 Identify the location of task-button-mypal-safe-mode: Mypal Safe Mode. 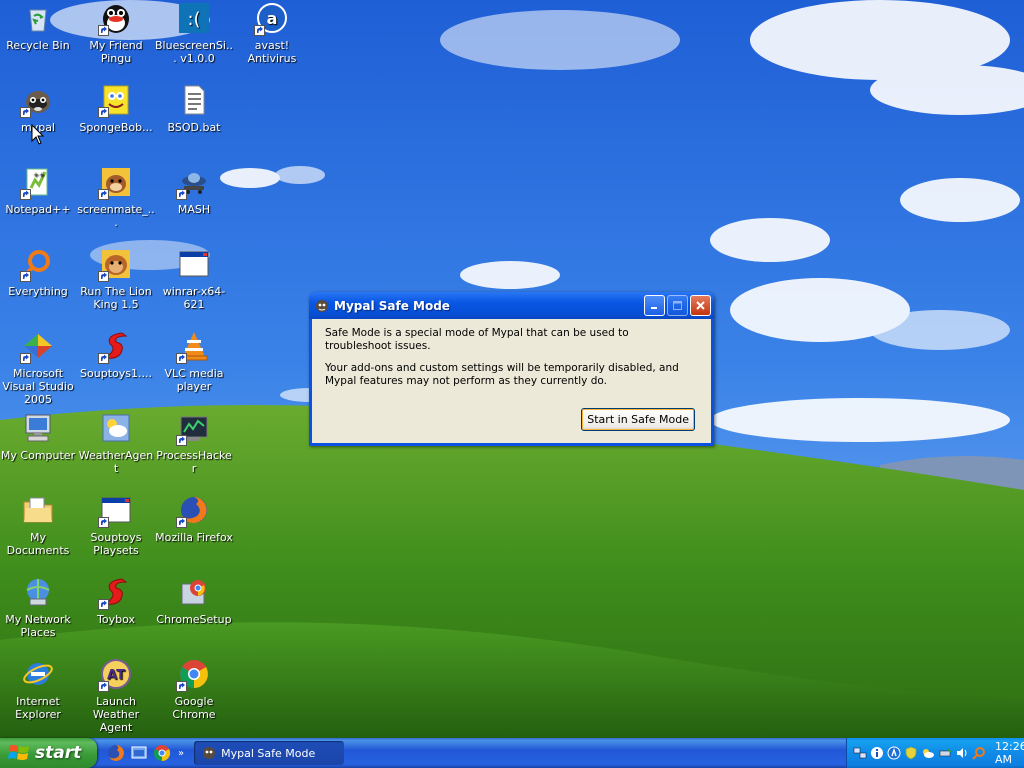
(269, 753).